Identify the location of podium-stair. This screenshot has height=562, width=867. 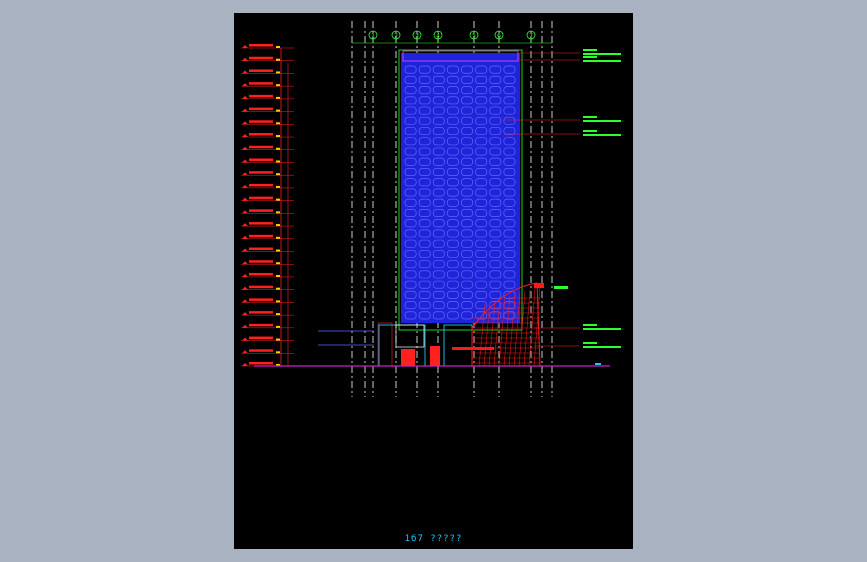
(385, 344).